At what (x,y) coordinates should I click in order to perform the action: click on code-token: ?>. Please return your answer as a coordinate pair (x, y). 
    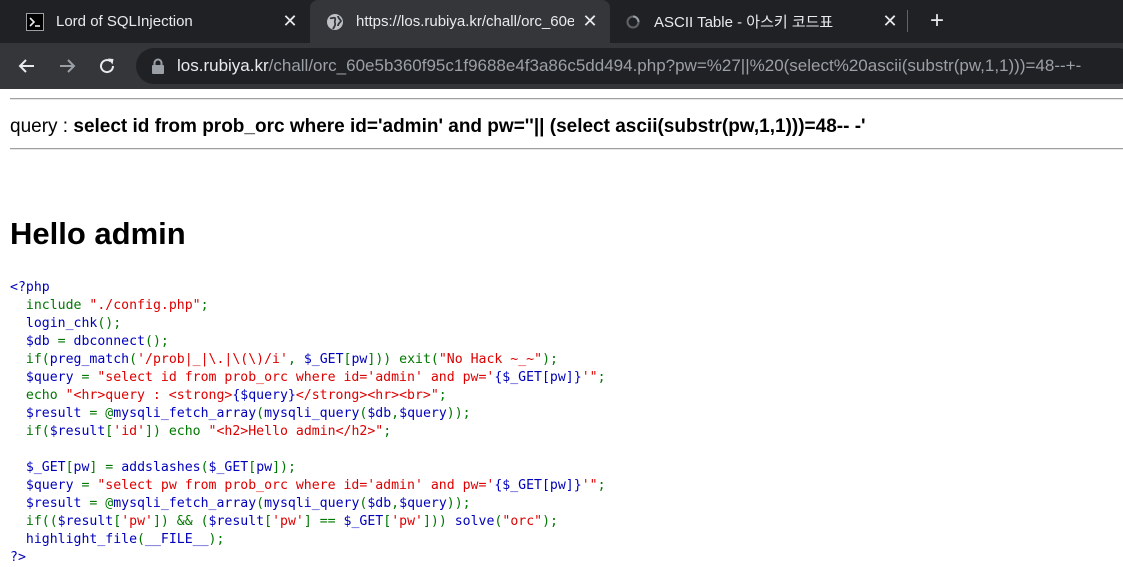
    Looking at the image, I should click on (18, 557).